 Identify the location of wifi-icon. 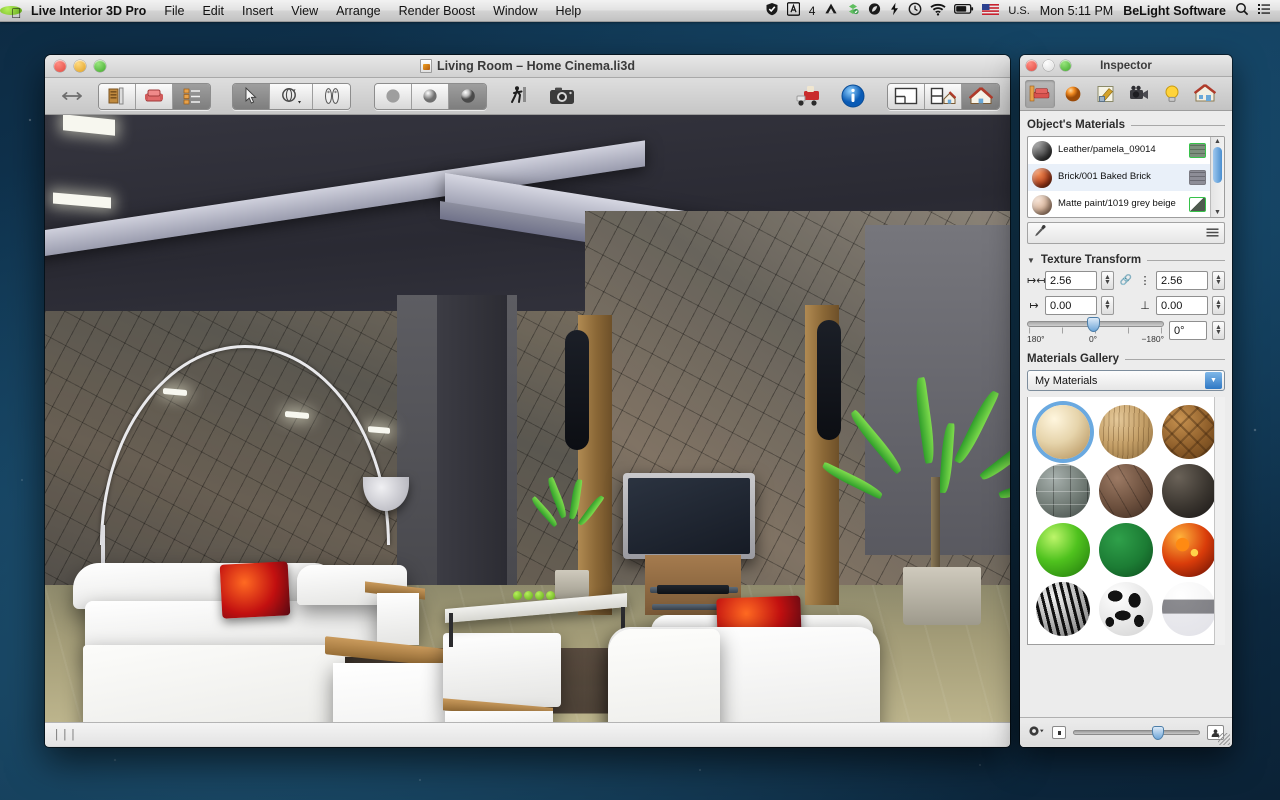
(938, 11).